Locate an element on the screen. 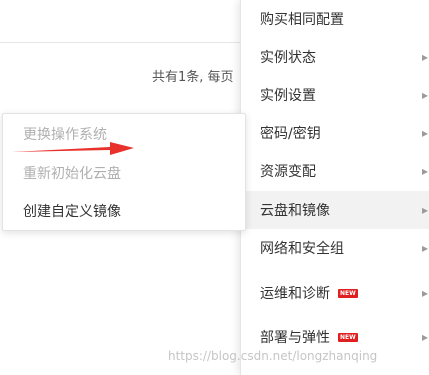 The width and height of the screenshot is (429, 375). menu-item-network-security-group: 网络和安全组 ▸ is located at coordinates (335, 248).